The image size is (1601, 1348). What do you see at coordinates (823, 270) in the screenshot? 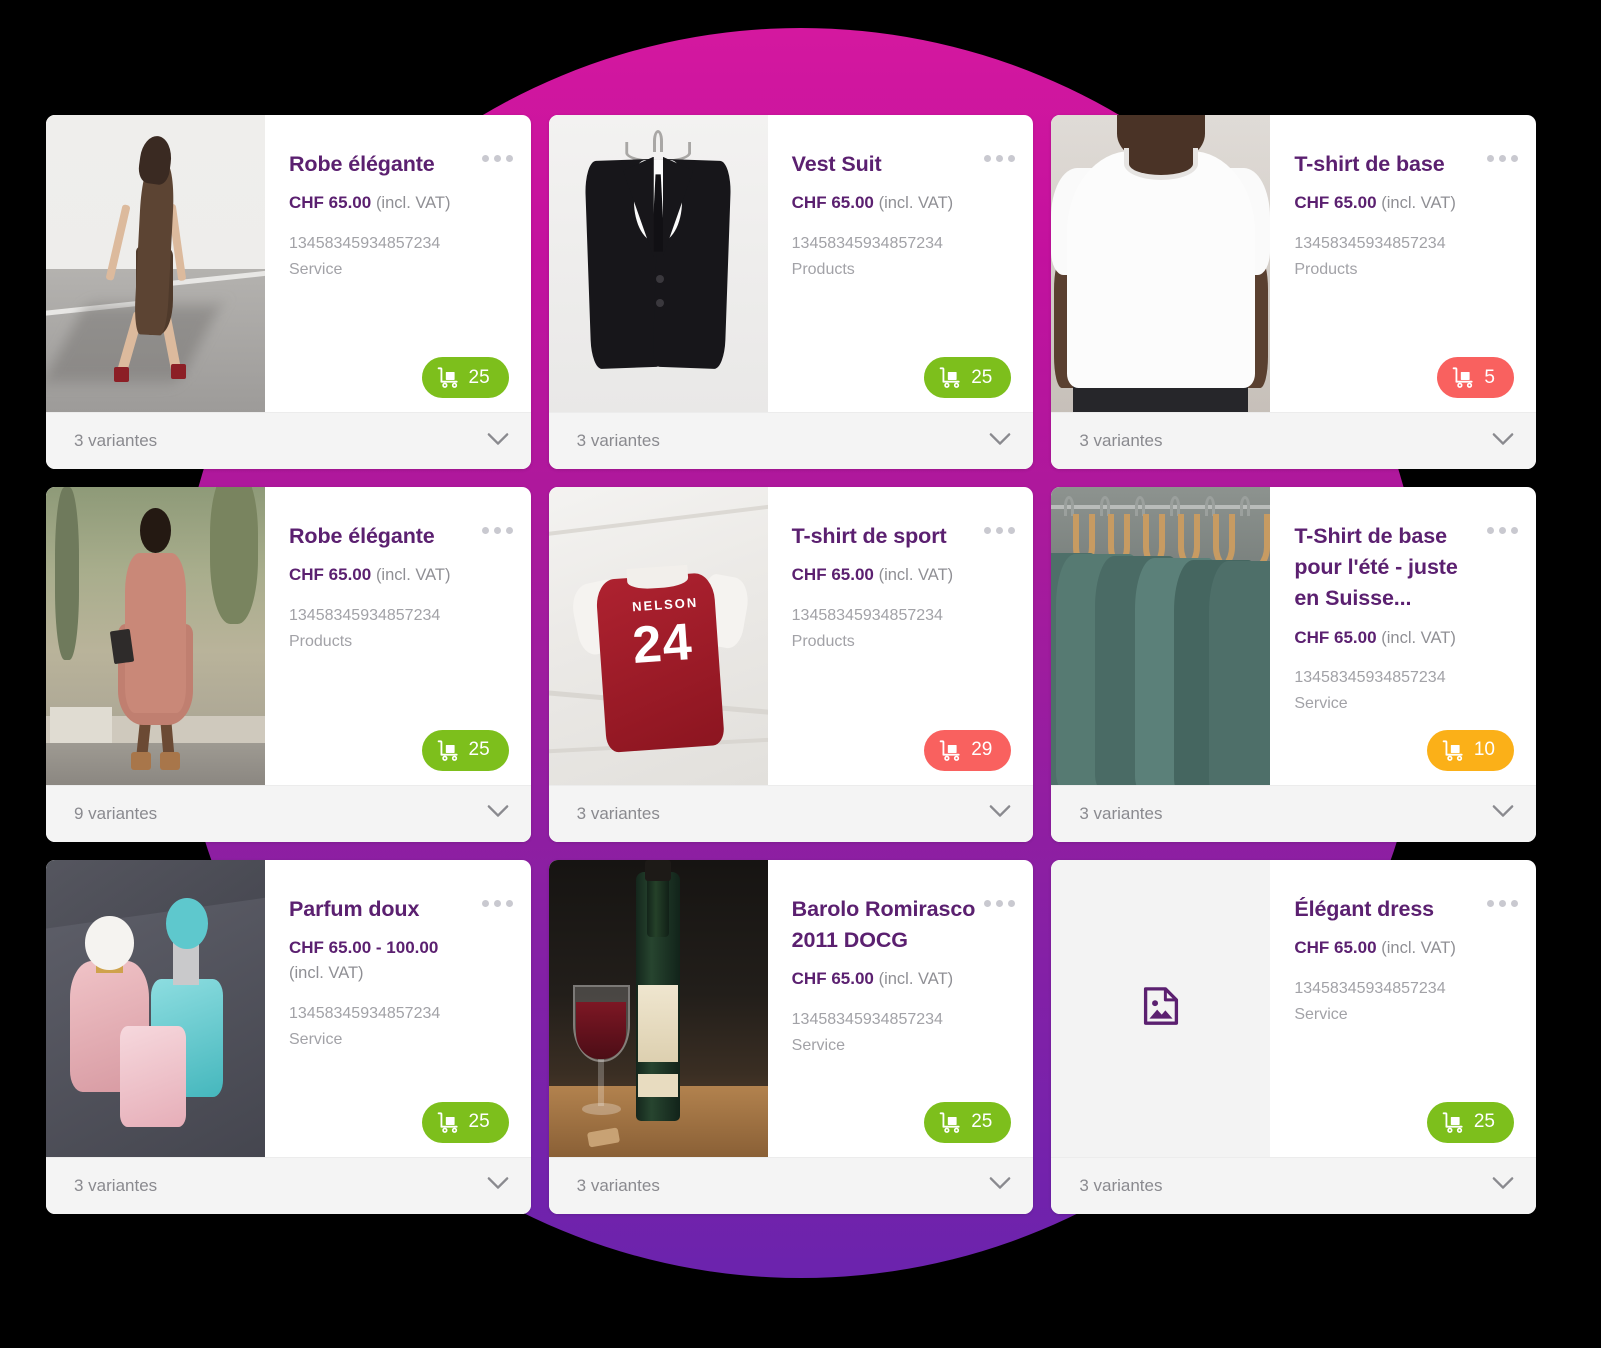
I see `product-category: Products` at bounding box center [823, 270].